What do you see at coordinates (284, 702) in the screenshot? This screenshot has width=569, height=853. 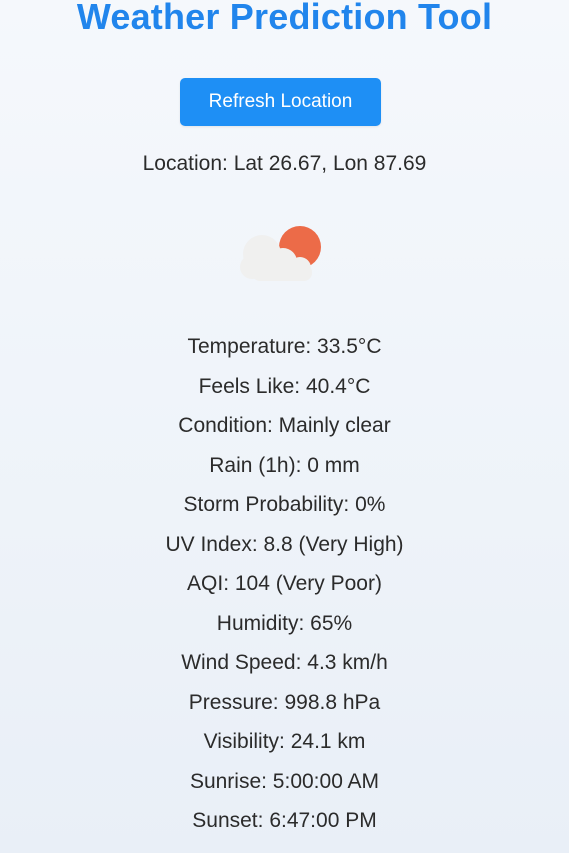 I see `pressure-reading: Pressure: 998.8 hPa` at bounding box center [284, 702].